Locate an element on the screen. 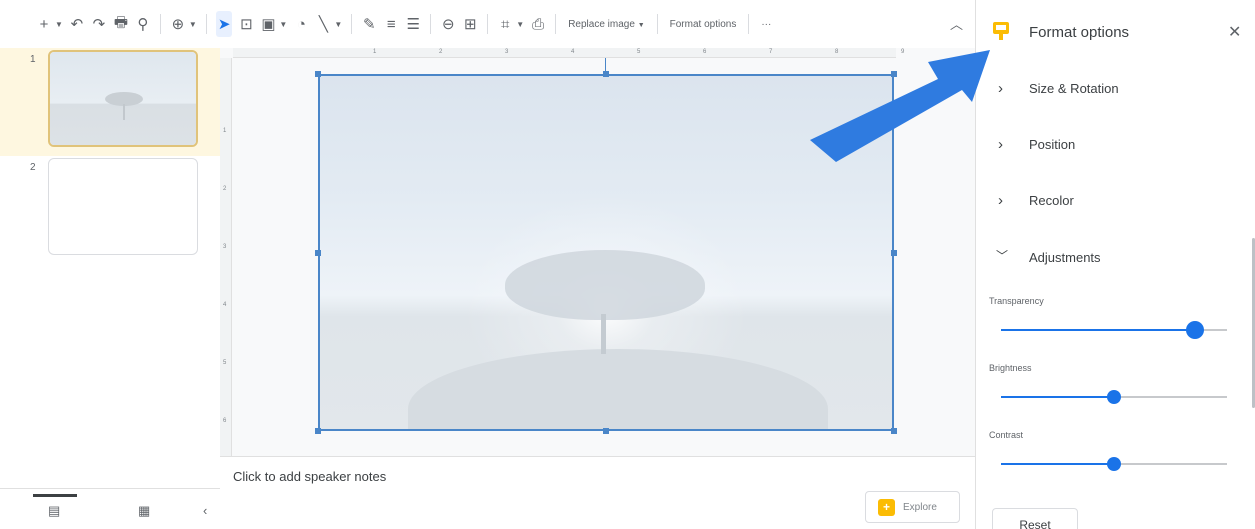 This screenshot has height=529, width=1255. brightness-slider-knob is located at coordinates (1114, 397).